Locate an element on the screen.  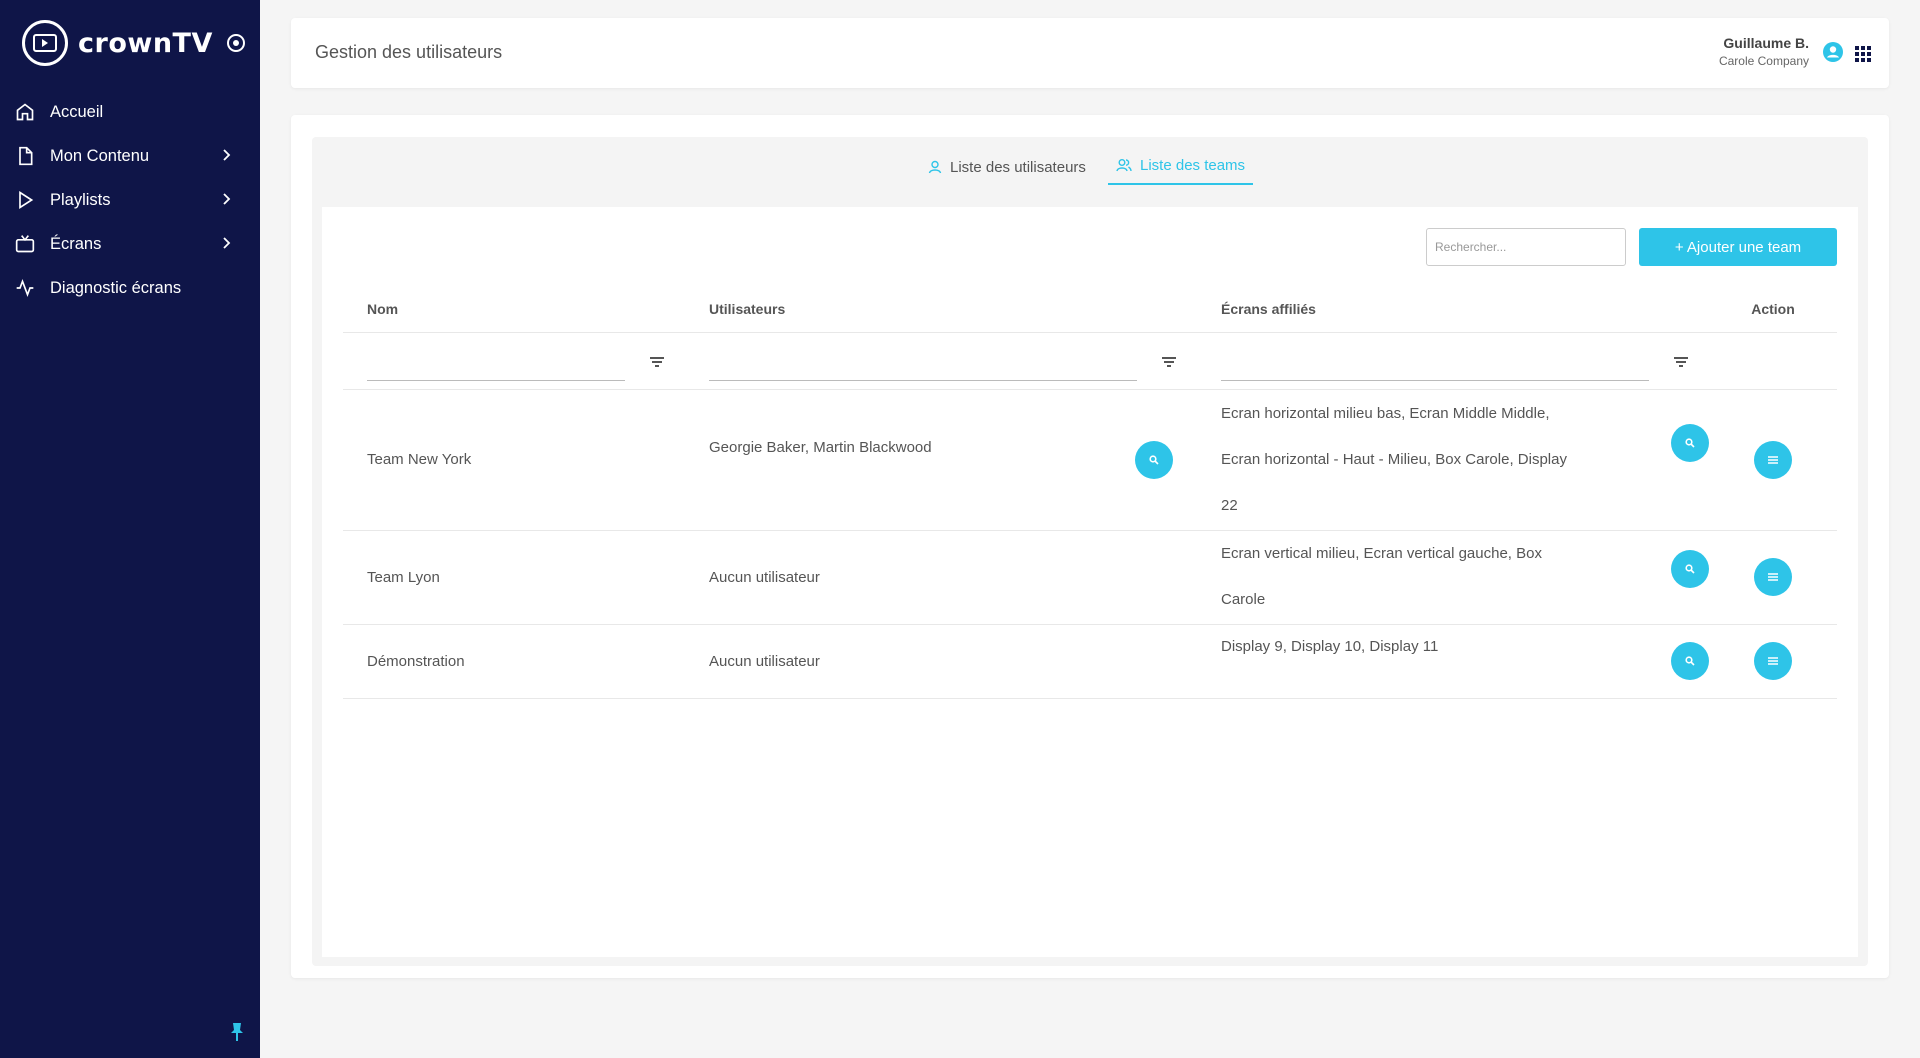
tab-teams-list: Liste des teams is located at coordinates (1181, 166).